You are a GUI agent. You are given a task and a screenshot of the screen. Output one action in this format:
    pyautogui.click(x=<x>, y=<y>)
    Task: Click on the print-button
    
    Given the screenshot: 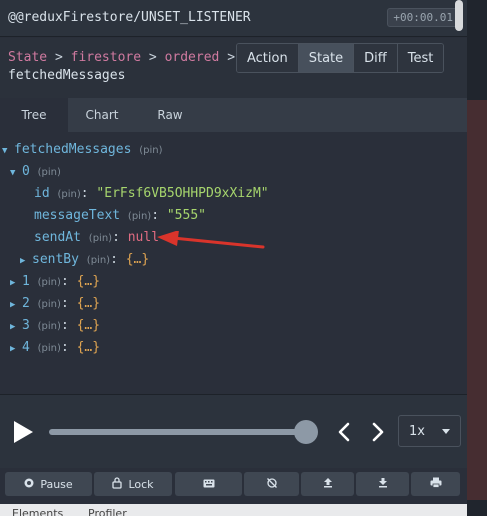 What is the action you would take?
    pyautogui.click(x=435, y=484)
    